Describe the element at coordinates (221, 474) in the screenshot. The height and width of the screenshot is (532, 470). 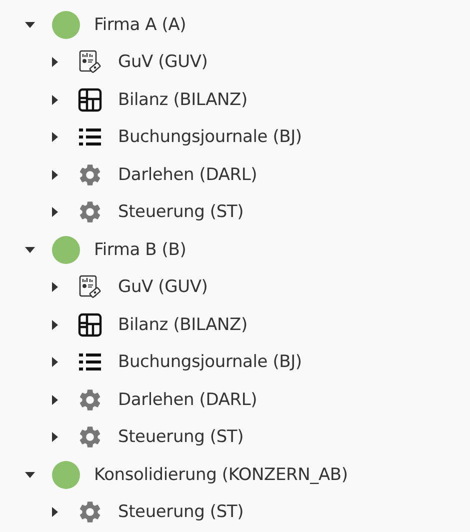
I see `tree-node-label: Konsolidierung (KONZERN_AB)` at that location.